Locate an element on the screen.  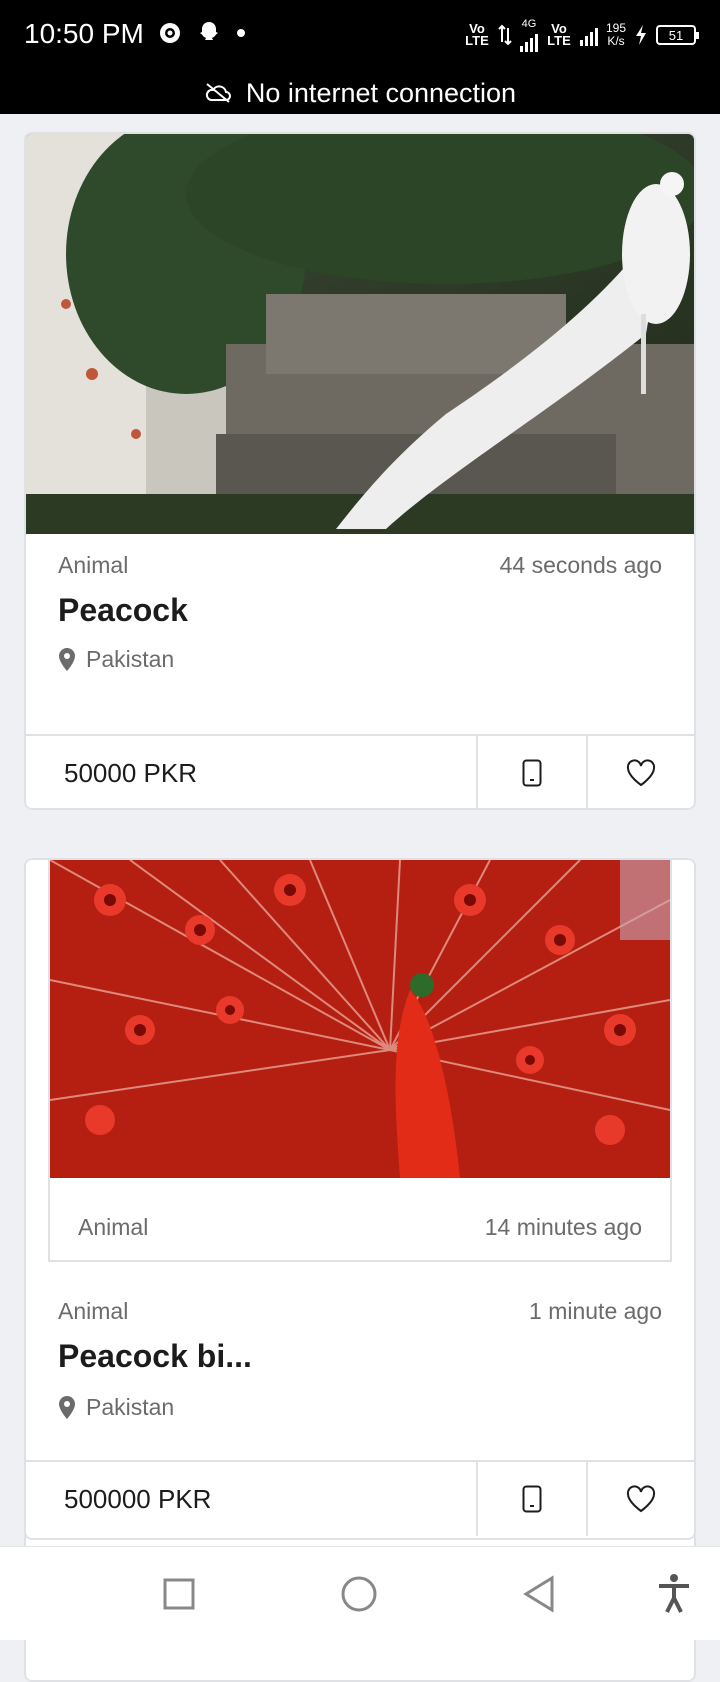
listing-price: 50000 PKR is located at coordinates (252, 772).